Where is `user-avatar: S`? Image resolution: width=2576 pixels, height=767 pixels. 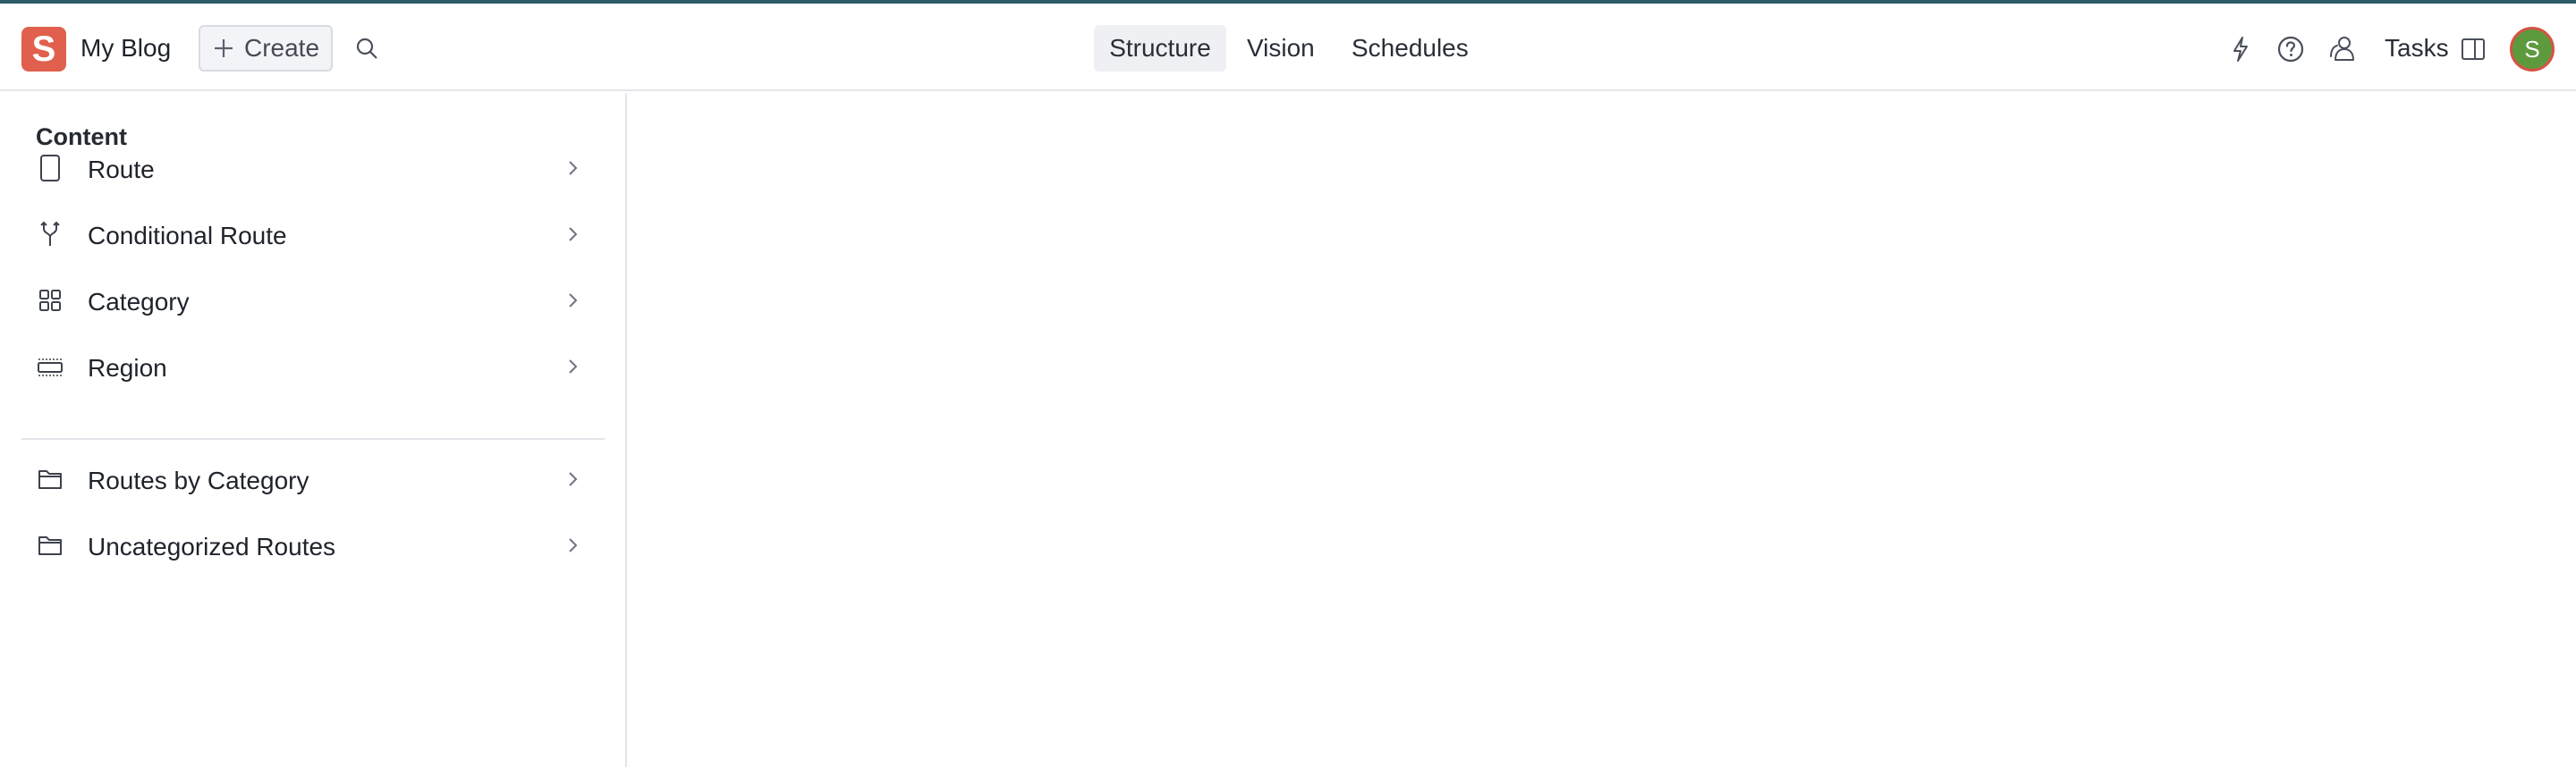
user-avatar: S is located at coordinates (2532, 49).